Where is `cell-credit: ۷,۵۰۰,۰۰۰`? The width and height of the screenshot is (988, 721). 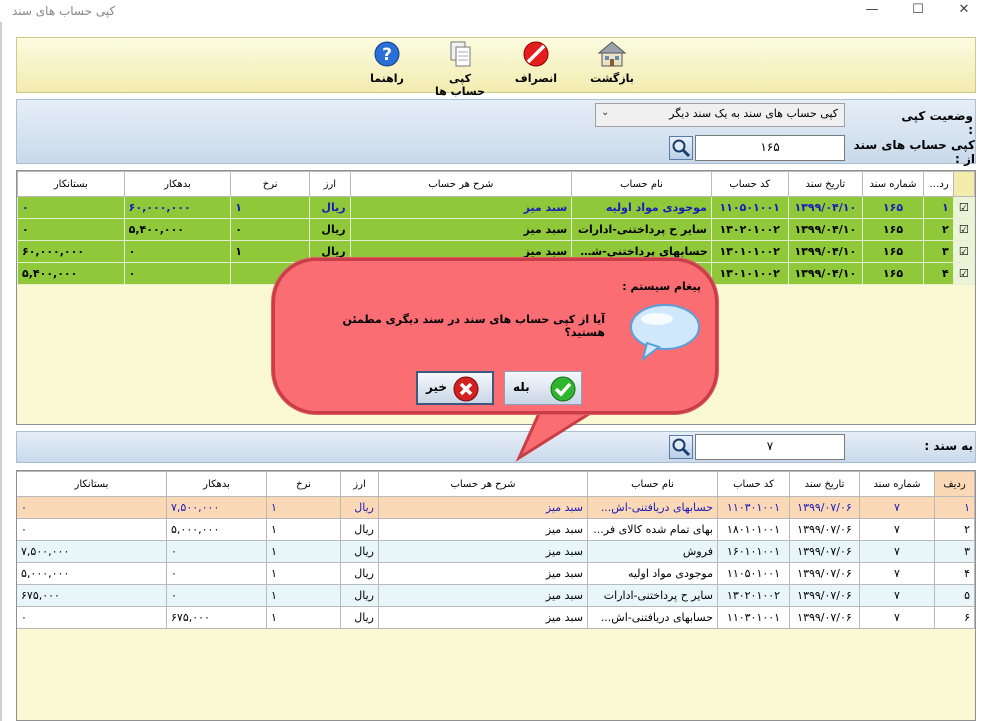
cell-credit: ۷,۵۰۰,۰۰۰ is located at coordinates (92, 551).